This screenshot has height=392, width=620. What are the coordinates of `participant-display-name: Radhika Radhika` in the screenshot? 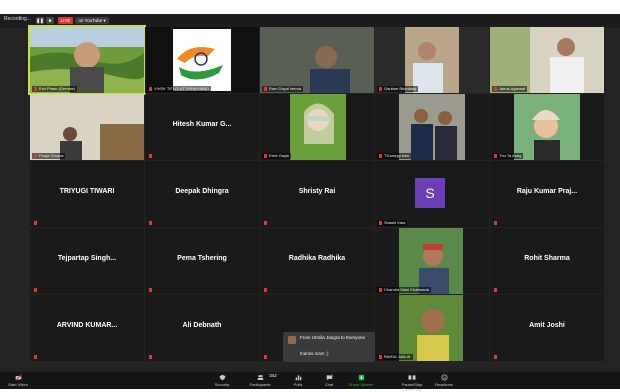 It's located at (317, 258).